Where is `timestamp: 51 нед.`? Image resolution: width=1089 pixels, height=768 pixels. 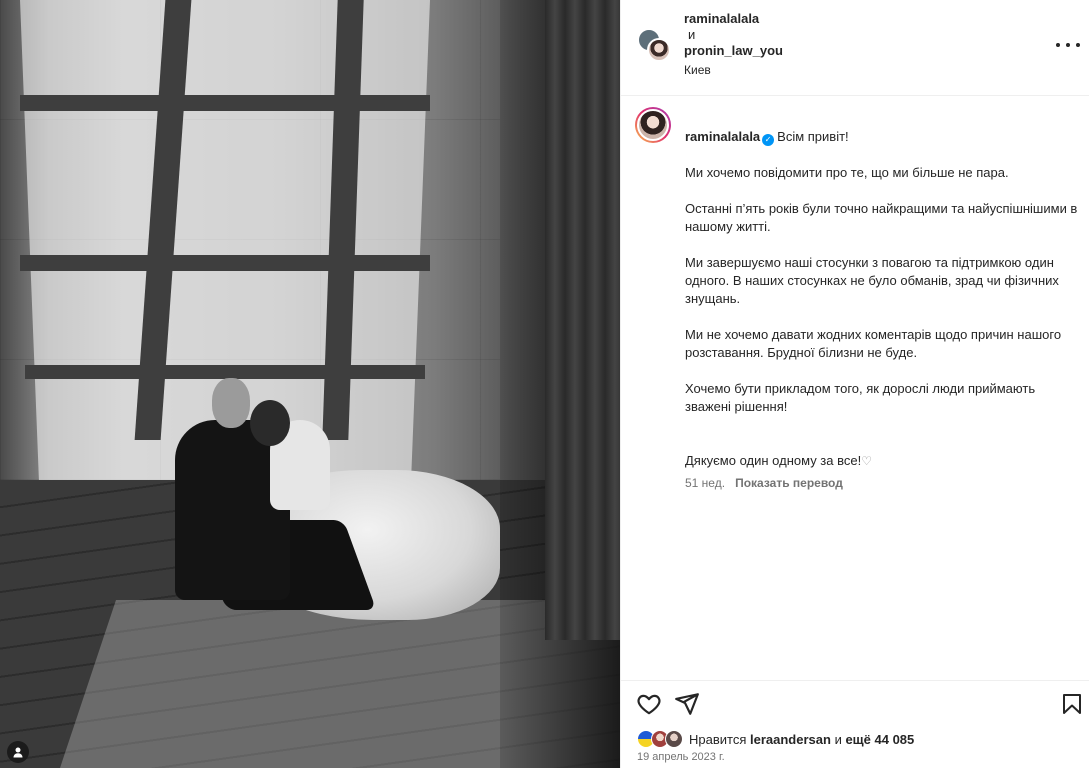 timestamp: 51 нед. is located at coordinates (705, 483).